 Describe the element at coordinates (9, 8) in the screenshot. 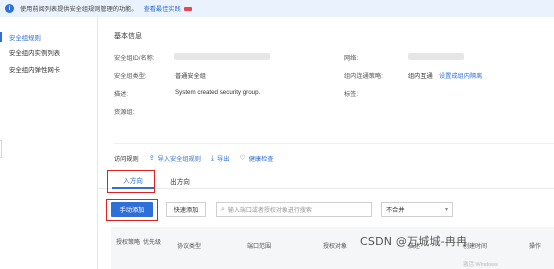

I see `info-icon: i` at that location.